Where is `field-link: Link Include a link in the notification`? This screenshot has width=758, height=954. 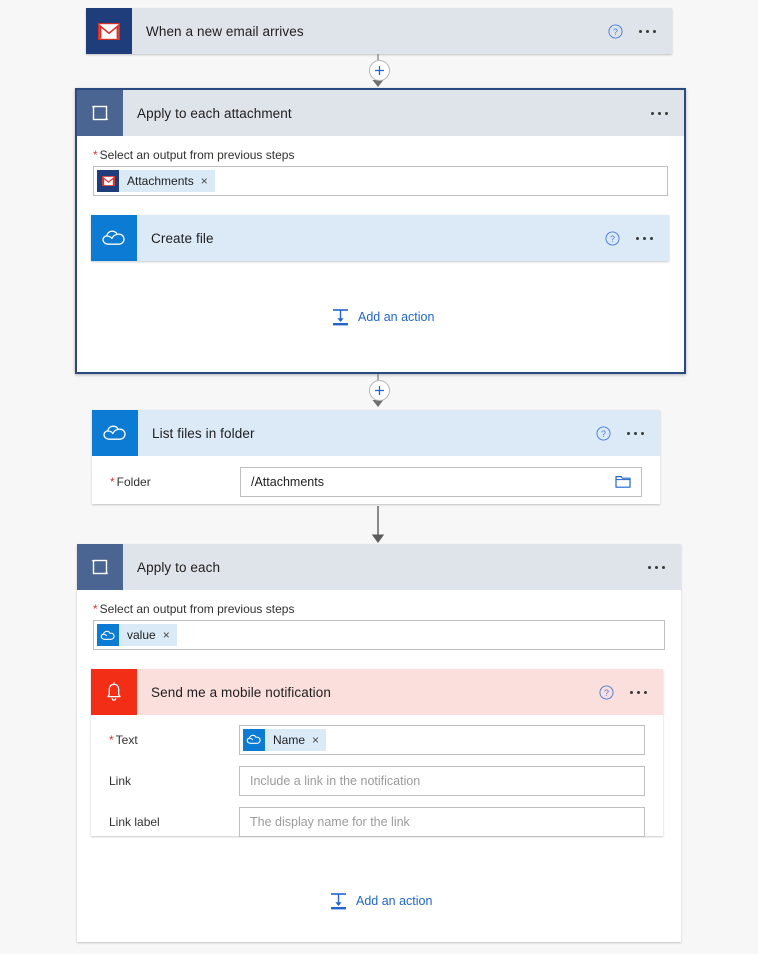
field-link: Link Include a link in the notification is located at coordinates (377, 780).